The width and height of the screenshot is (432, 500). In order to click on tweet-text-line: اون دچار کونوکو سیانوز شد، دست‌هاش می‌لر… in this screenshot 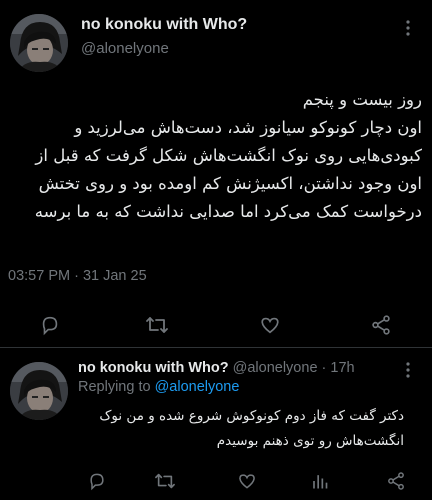, I will do `click(248, 127)`.